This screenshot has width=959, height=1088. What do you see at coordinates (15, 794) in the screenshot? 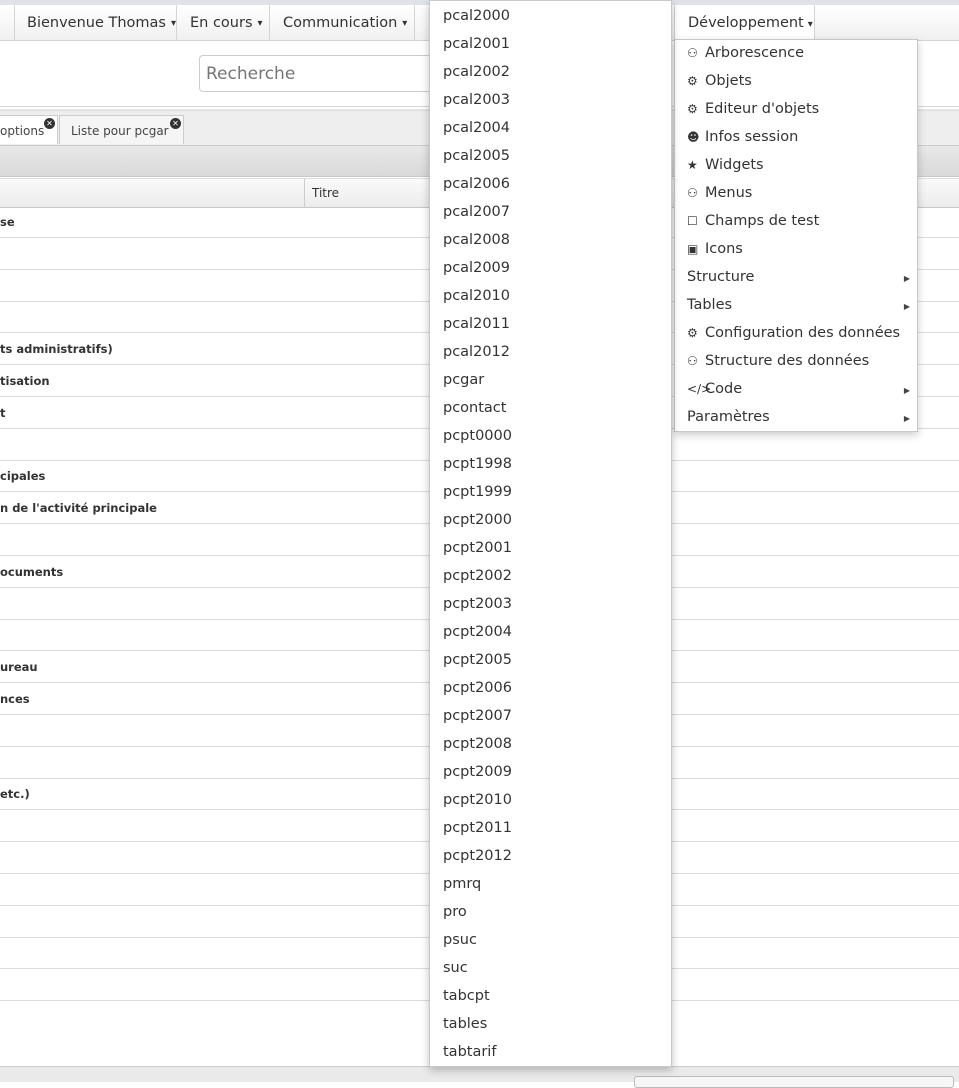
I see `row-label: etc.)` at bounding box center [15, 794].